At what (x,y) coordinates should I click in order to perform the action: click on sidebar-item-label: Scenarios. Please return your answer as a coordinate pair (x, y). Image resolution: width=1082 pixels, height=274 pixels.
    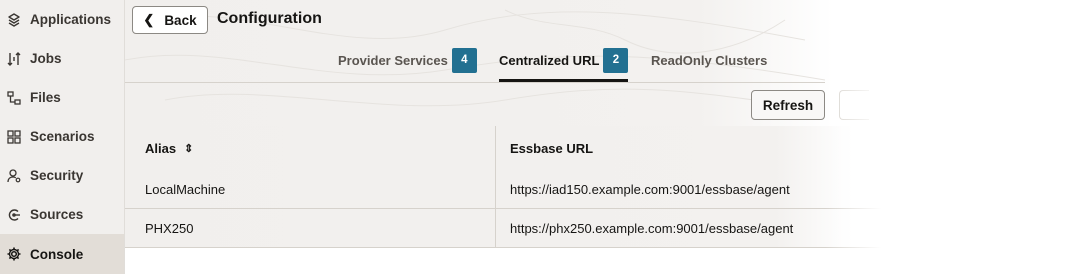
    Looking at the image, I should click on (62, 136).